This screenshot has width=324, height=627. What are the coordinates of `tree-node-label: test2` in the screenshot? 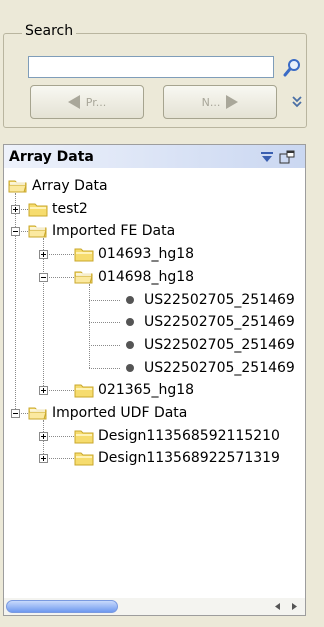 It's located at (70, 208).